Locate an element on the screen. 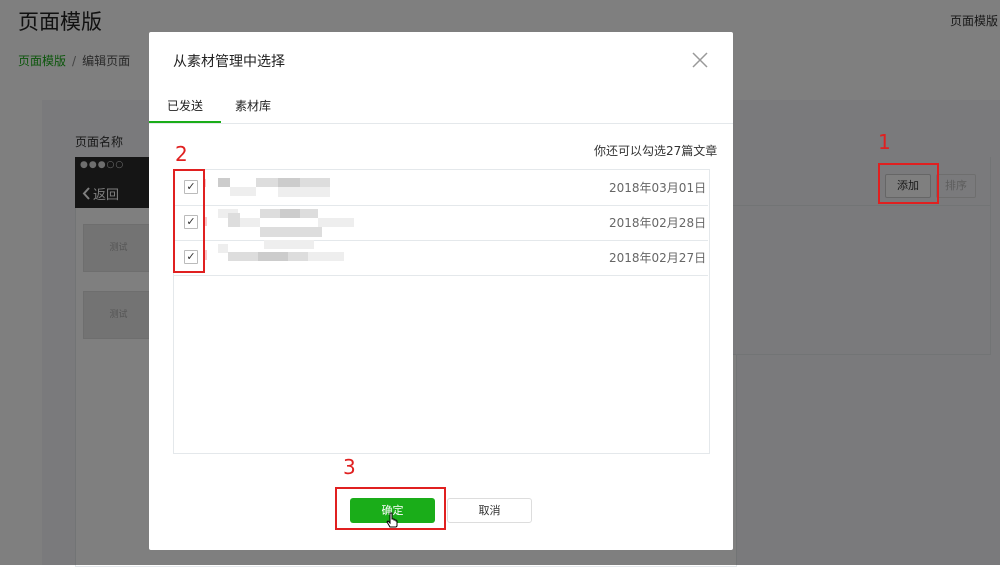  list-item: ✓ 2018年02月28日 is located at coordinates (441, 223).